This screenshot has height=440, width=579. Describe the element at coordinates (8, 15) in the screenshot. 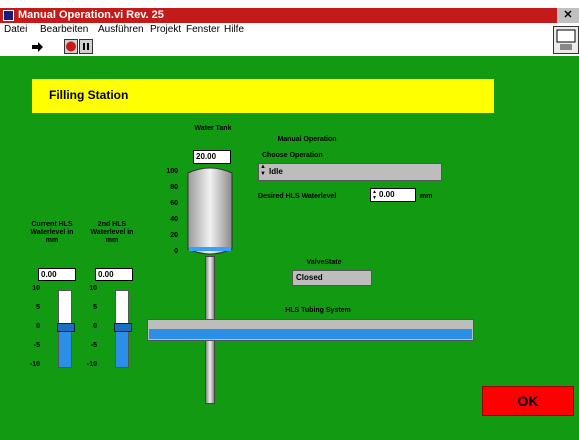

I see `labview-app-icon` at that location.